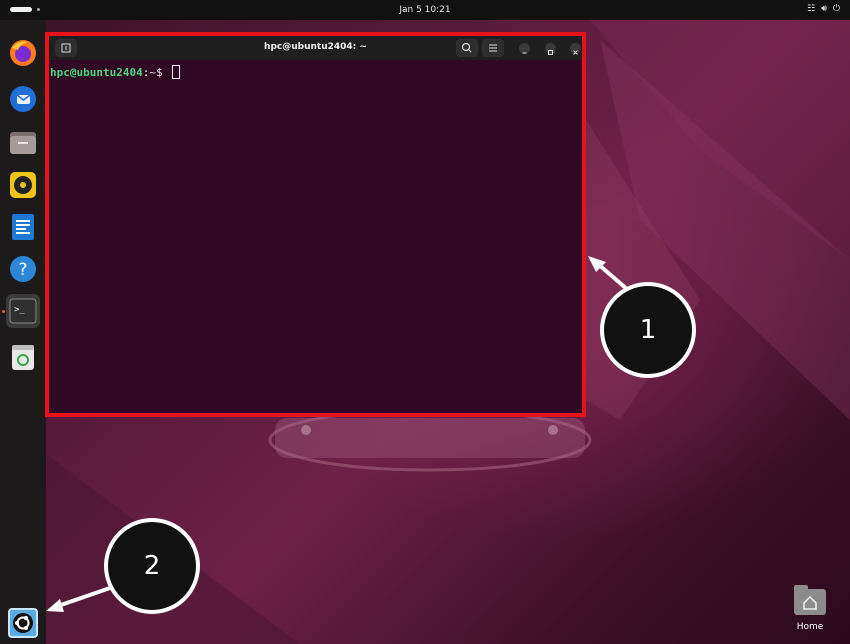  I want to click on callout-1: 1, so click(648, 330).